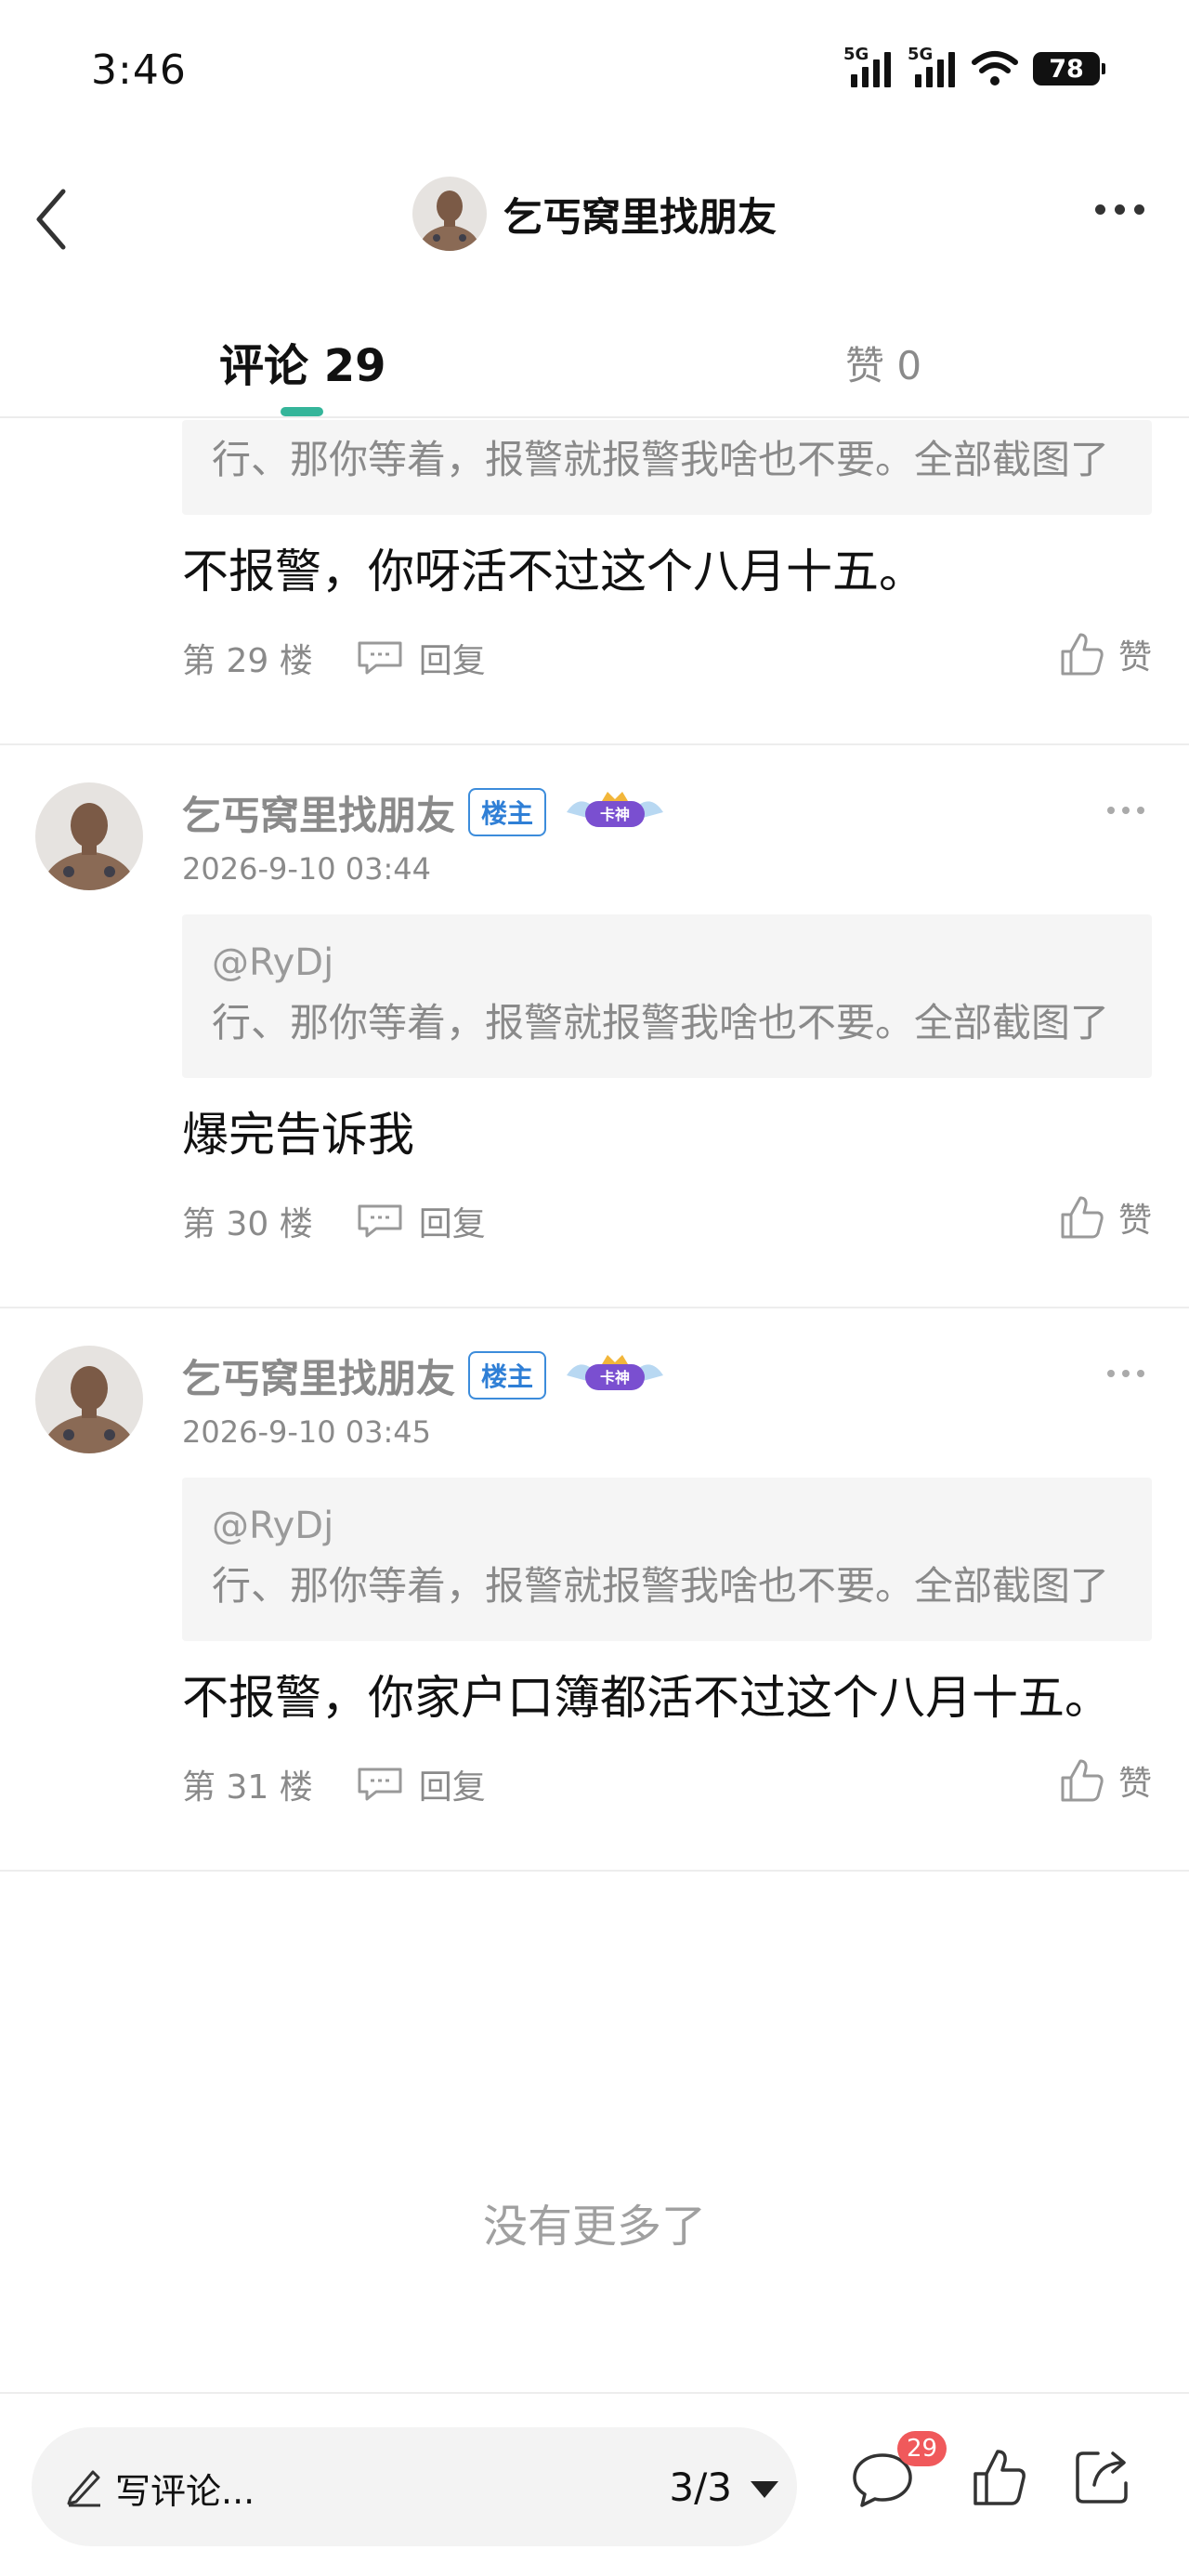 The width and height of the screenshot is (1189, 2576). I want to click on nav-user: 乞丐窝里找朋友, so click(594, 214).